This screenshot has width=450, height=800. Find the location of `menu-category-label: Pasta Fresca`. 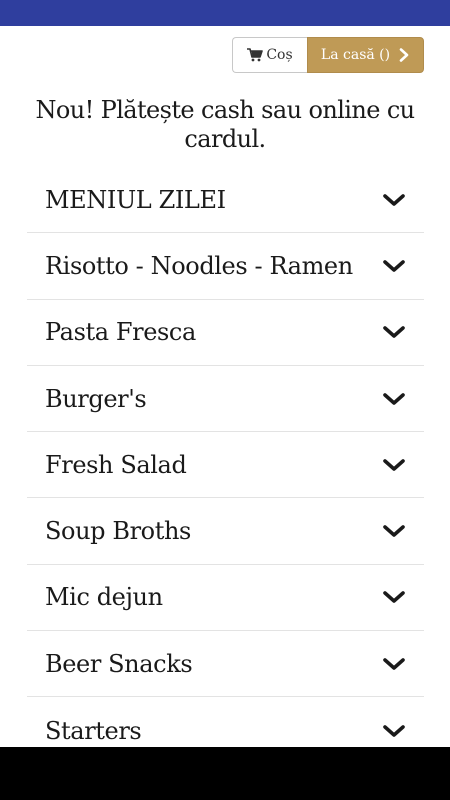

menu-category-label: Pasta Fresca is located at coordinates (120, 332).